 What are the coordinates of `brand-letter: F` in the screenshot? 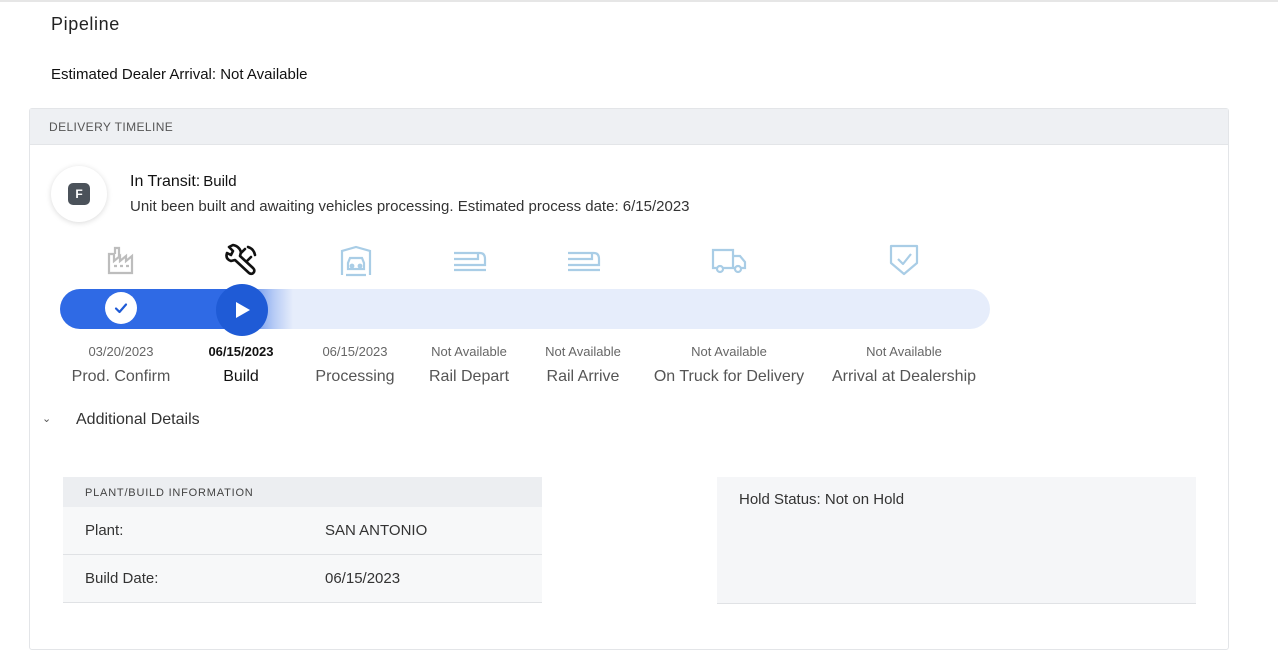 It's located at (79, 194).